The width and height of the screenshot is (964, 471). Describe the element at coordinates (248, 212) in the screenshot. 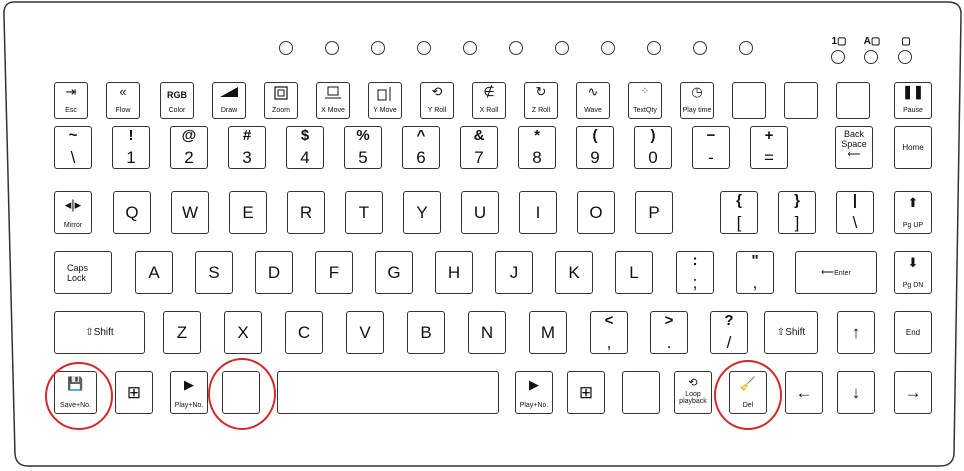

I see `letter-key: E` at that location.